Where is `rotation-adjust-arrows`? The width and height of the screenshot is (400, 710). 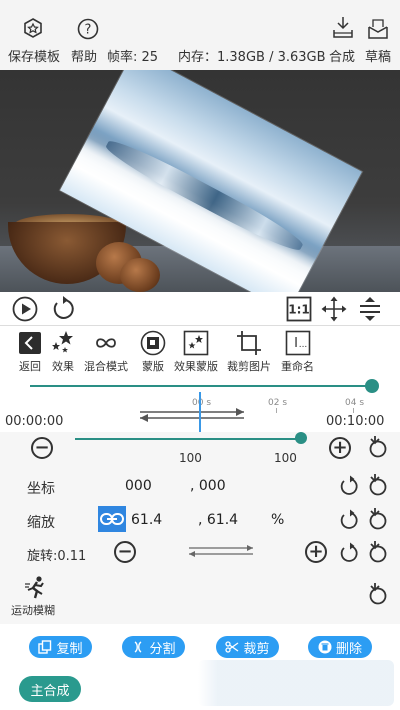
rotation-adjust-arrows is located at coordinates (221, 551).